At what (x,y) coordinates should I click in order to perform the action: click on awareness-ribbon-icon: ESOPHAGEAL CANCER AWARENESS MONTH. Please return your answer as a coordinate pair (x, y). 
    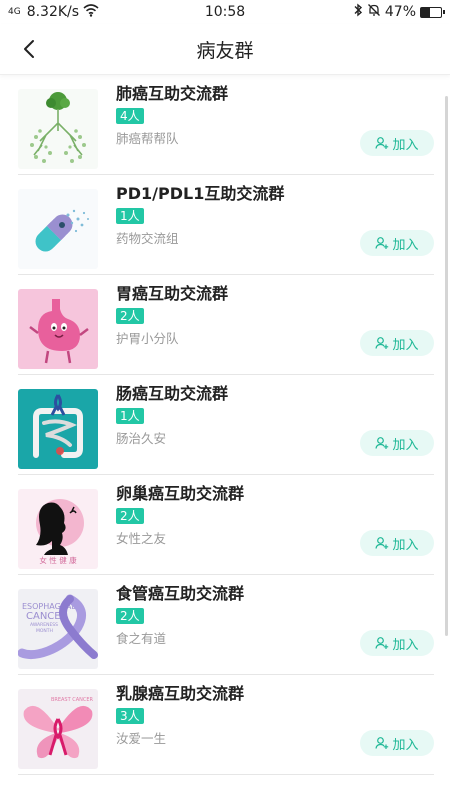
    Looking at the image, I should click on (58, 627).